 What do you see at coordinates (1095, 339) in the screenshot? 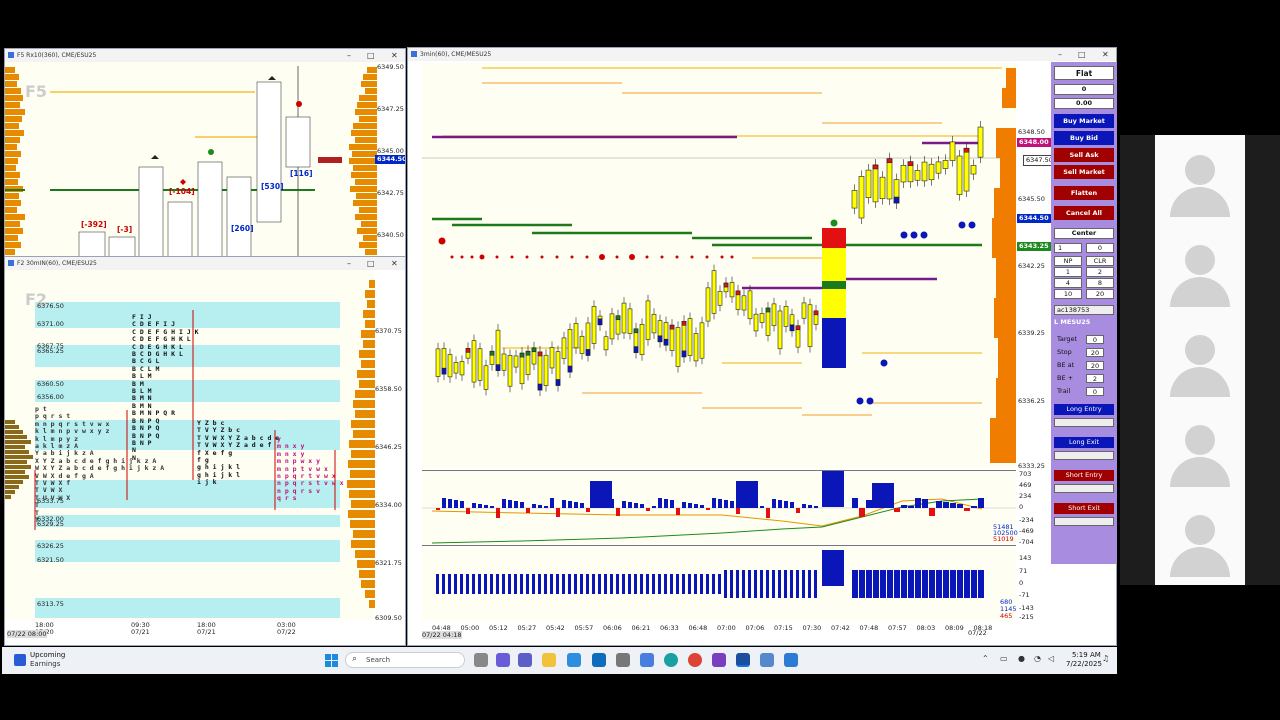
I see `target-input: 0` at bounding box center [1095, 339].